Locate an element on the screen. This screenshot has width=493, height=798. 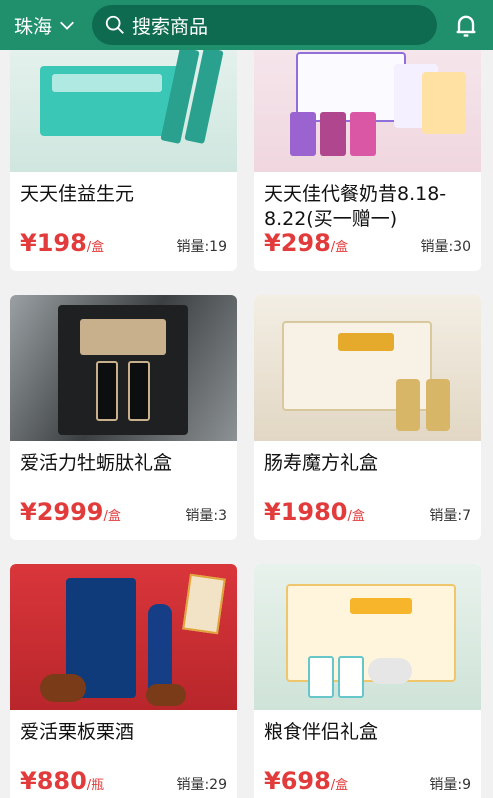
product-price: ¥880/瓶 is located at coordinates (62, 781).